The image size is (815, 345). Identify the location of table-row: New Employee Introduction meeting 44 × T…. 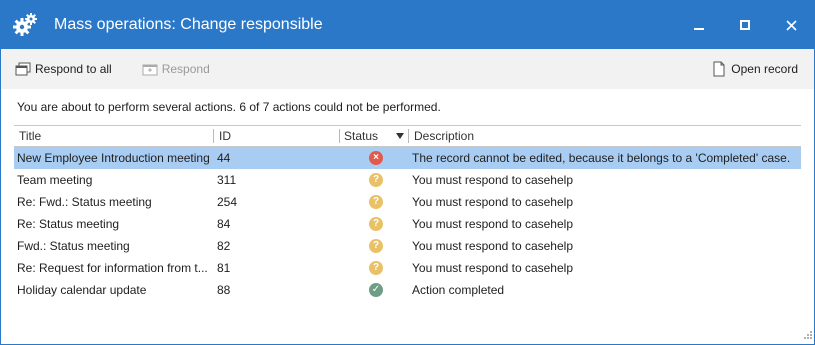
(407, 158).